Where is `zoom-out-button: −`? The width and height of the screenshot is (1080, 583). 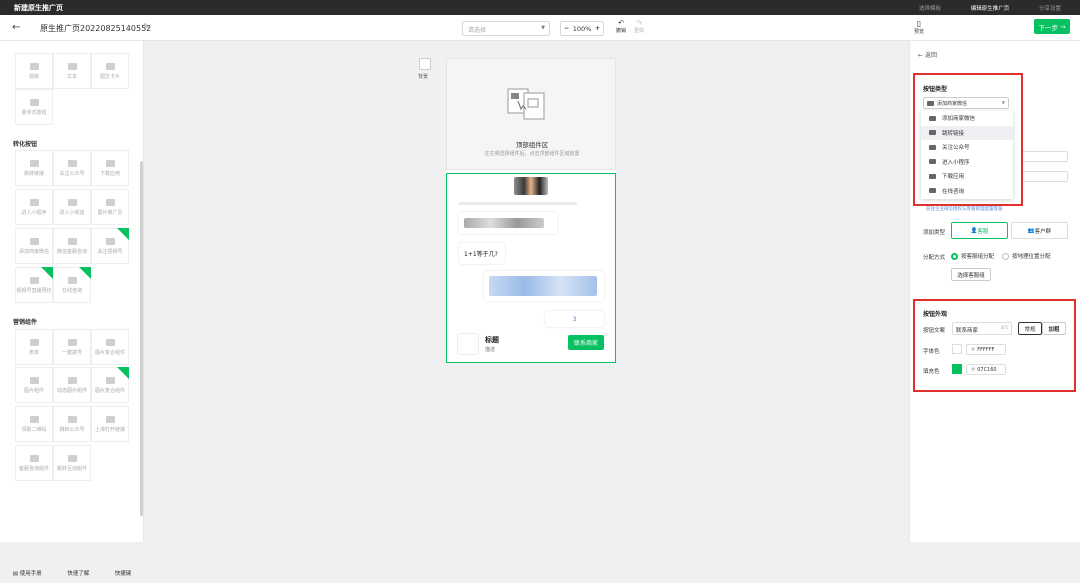 zoom-out-button: − is located at coordinates (566, 28).